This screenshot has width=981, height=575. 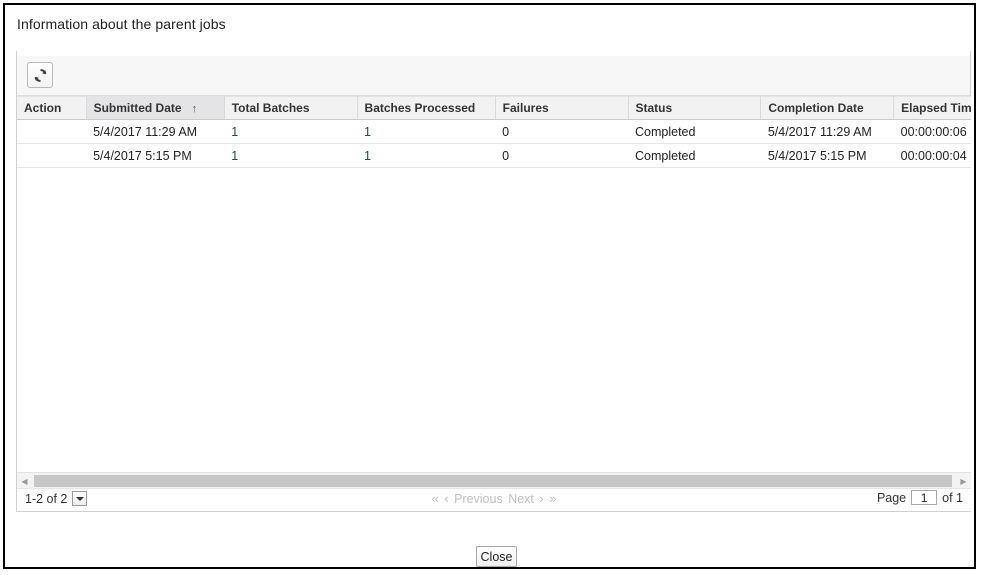 I want to click on cell-completion-date: 5/4/2017 5:15 PM, so click(x=827, y=155).